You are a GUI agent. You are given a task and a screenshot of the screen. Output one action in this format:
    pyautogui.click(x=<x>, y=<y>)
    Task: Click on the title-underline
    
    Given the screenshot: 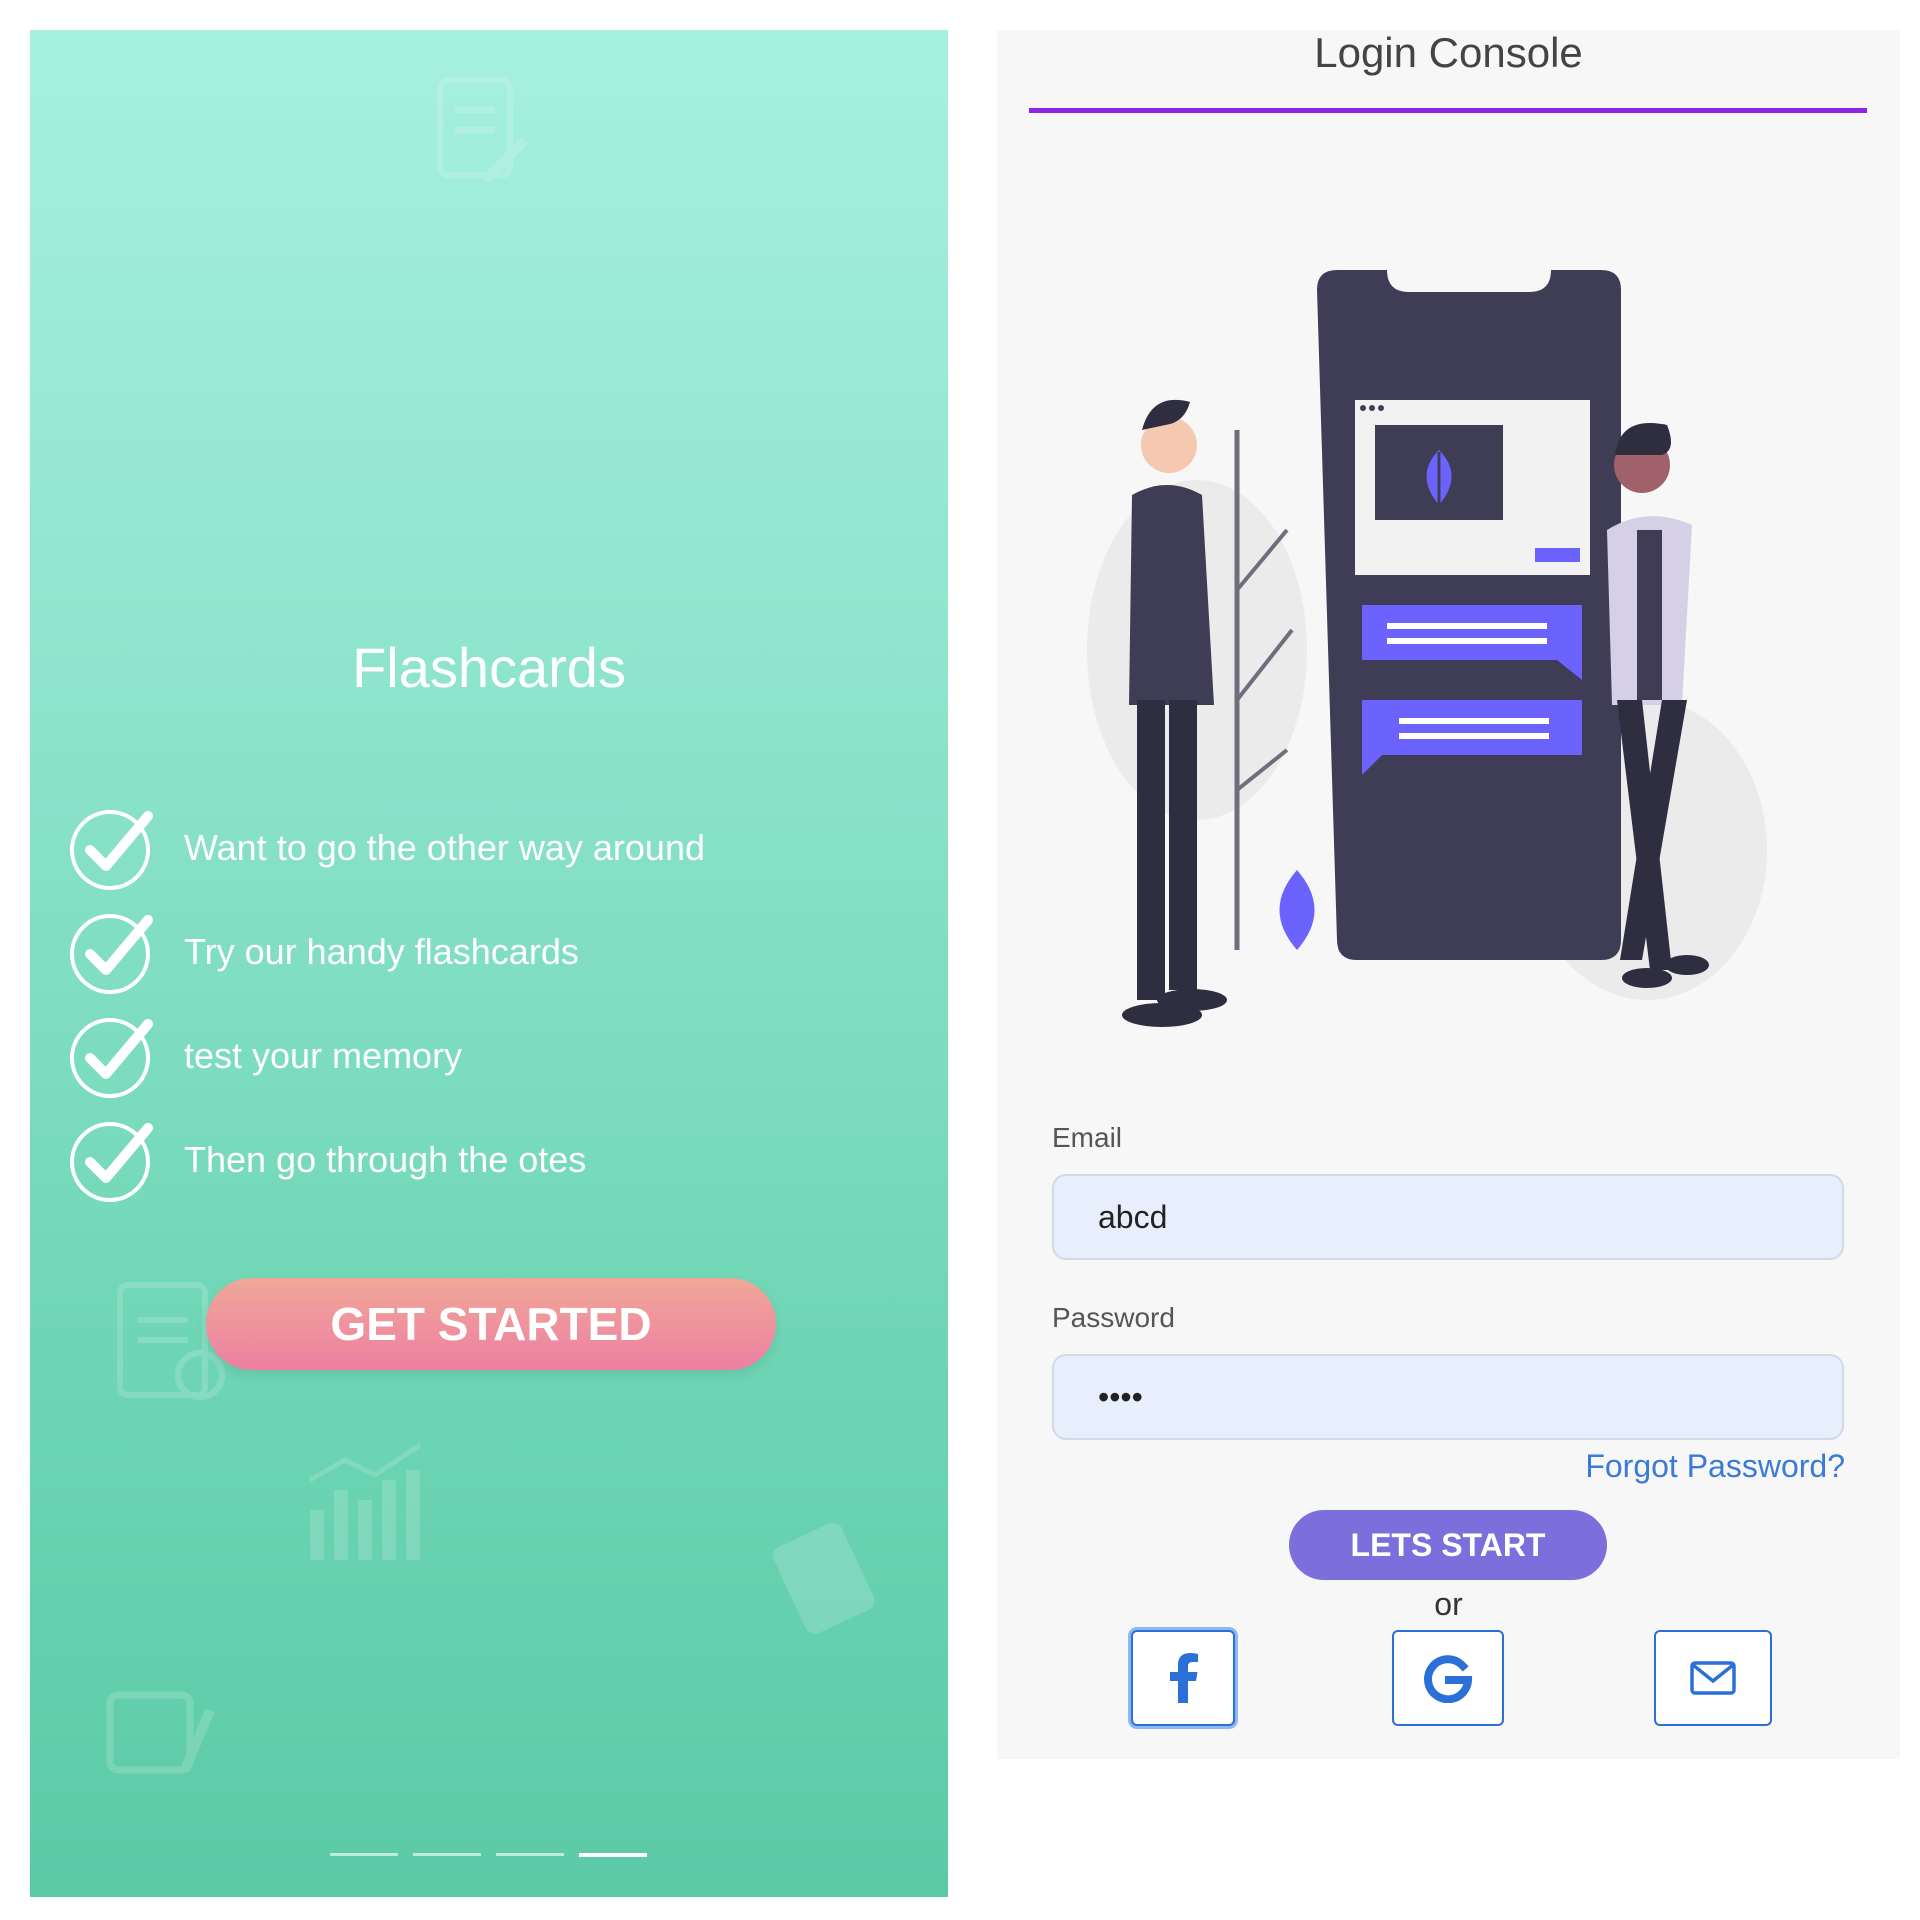 What is the action you would take?
    pyautogui.click(x=1448, y=110)
    